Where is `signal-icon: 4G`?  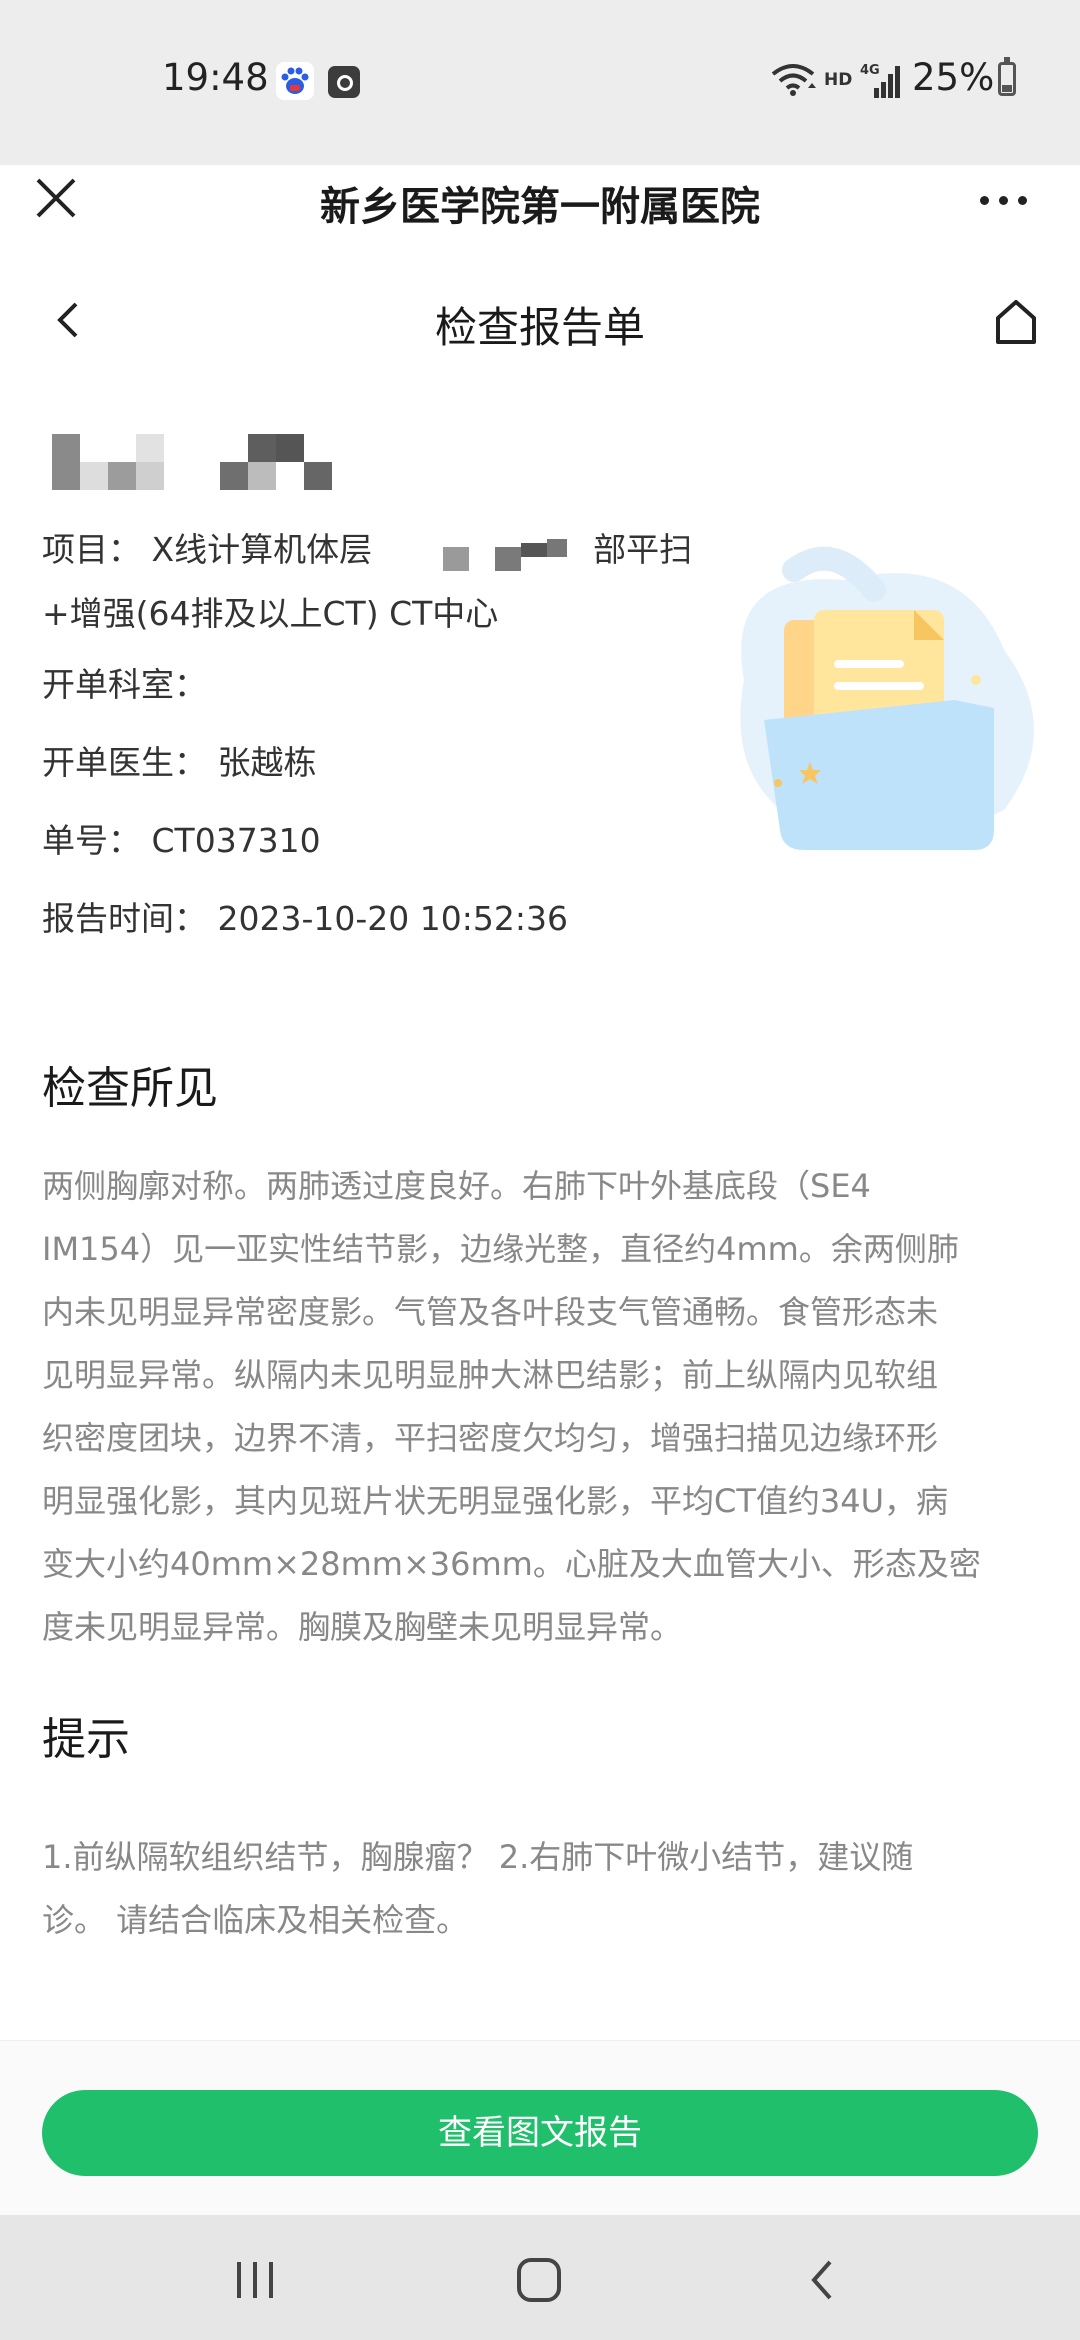 signal-icon: 4G is located at coordinates (880, 80).